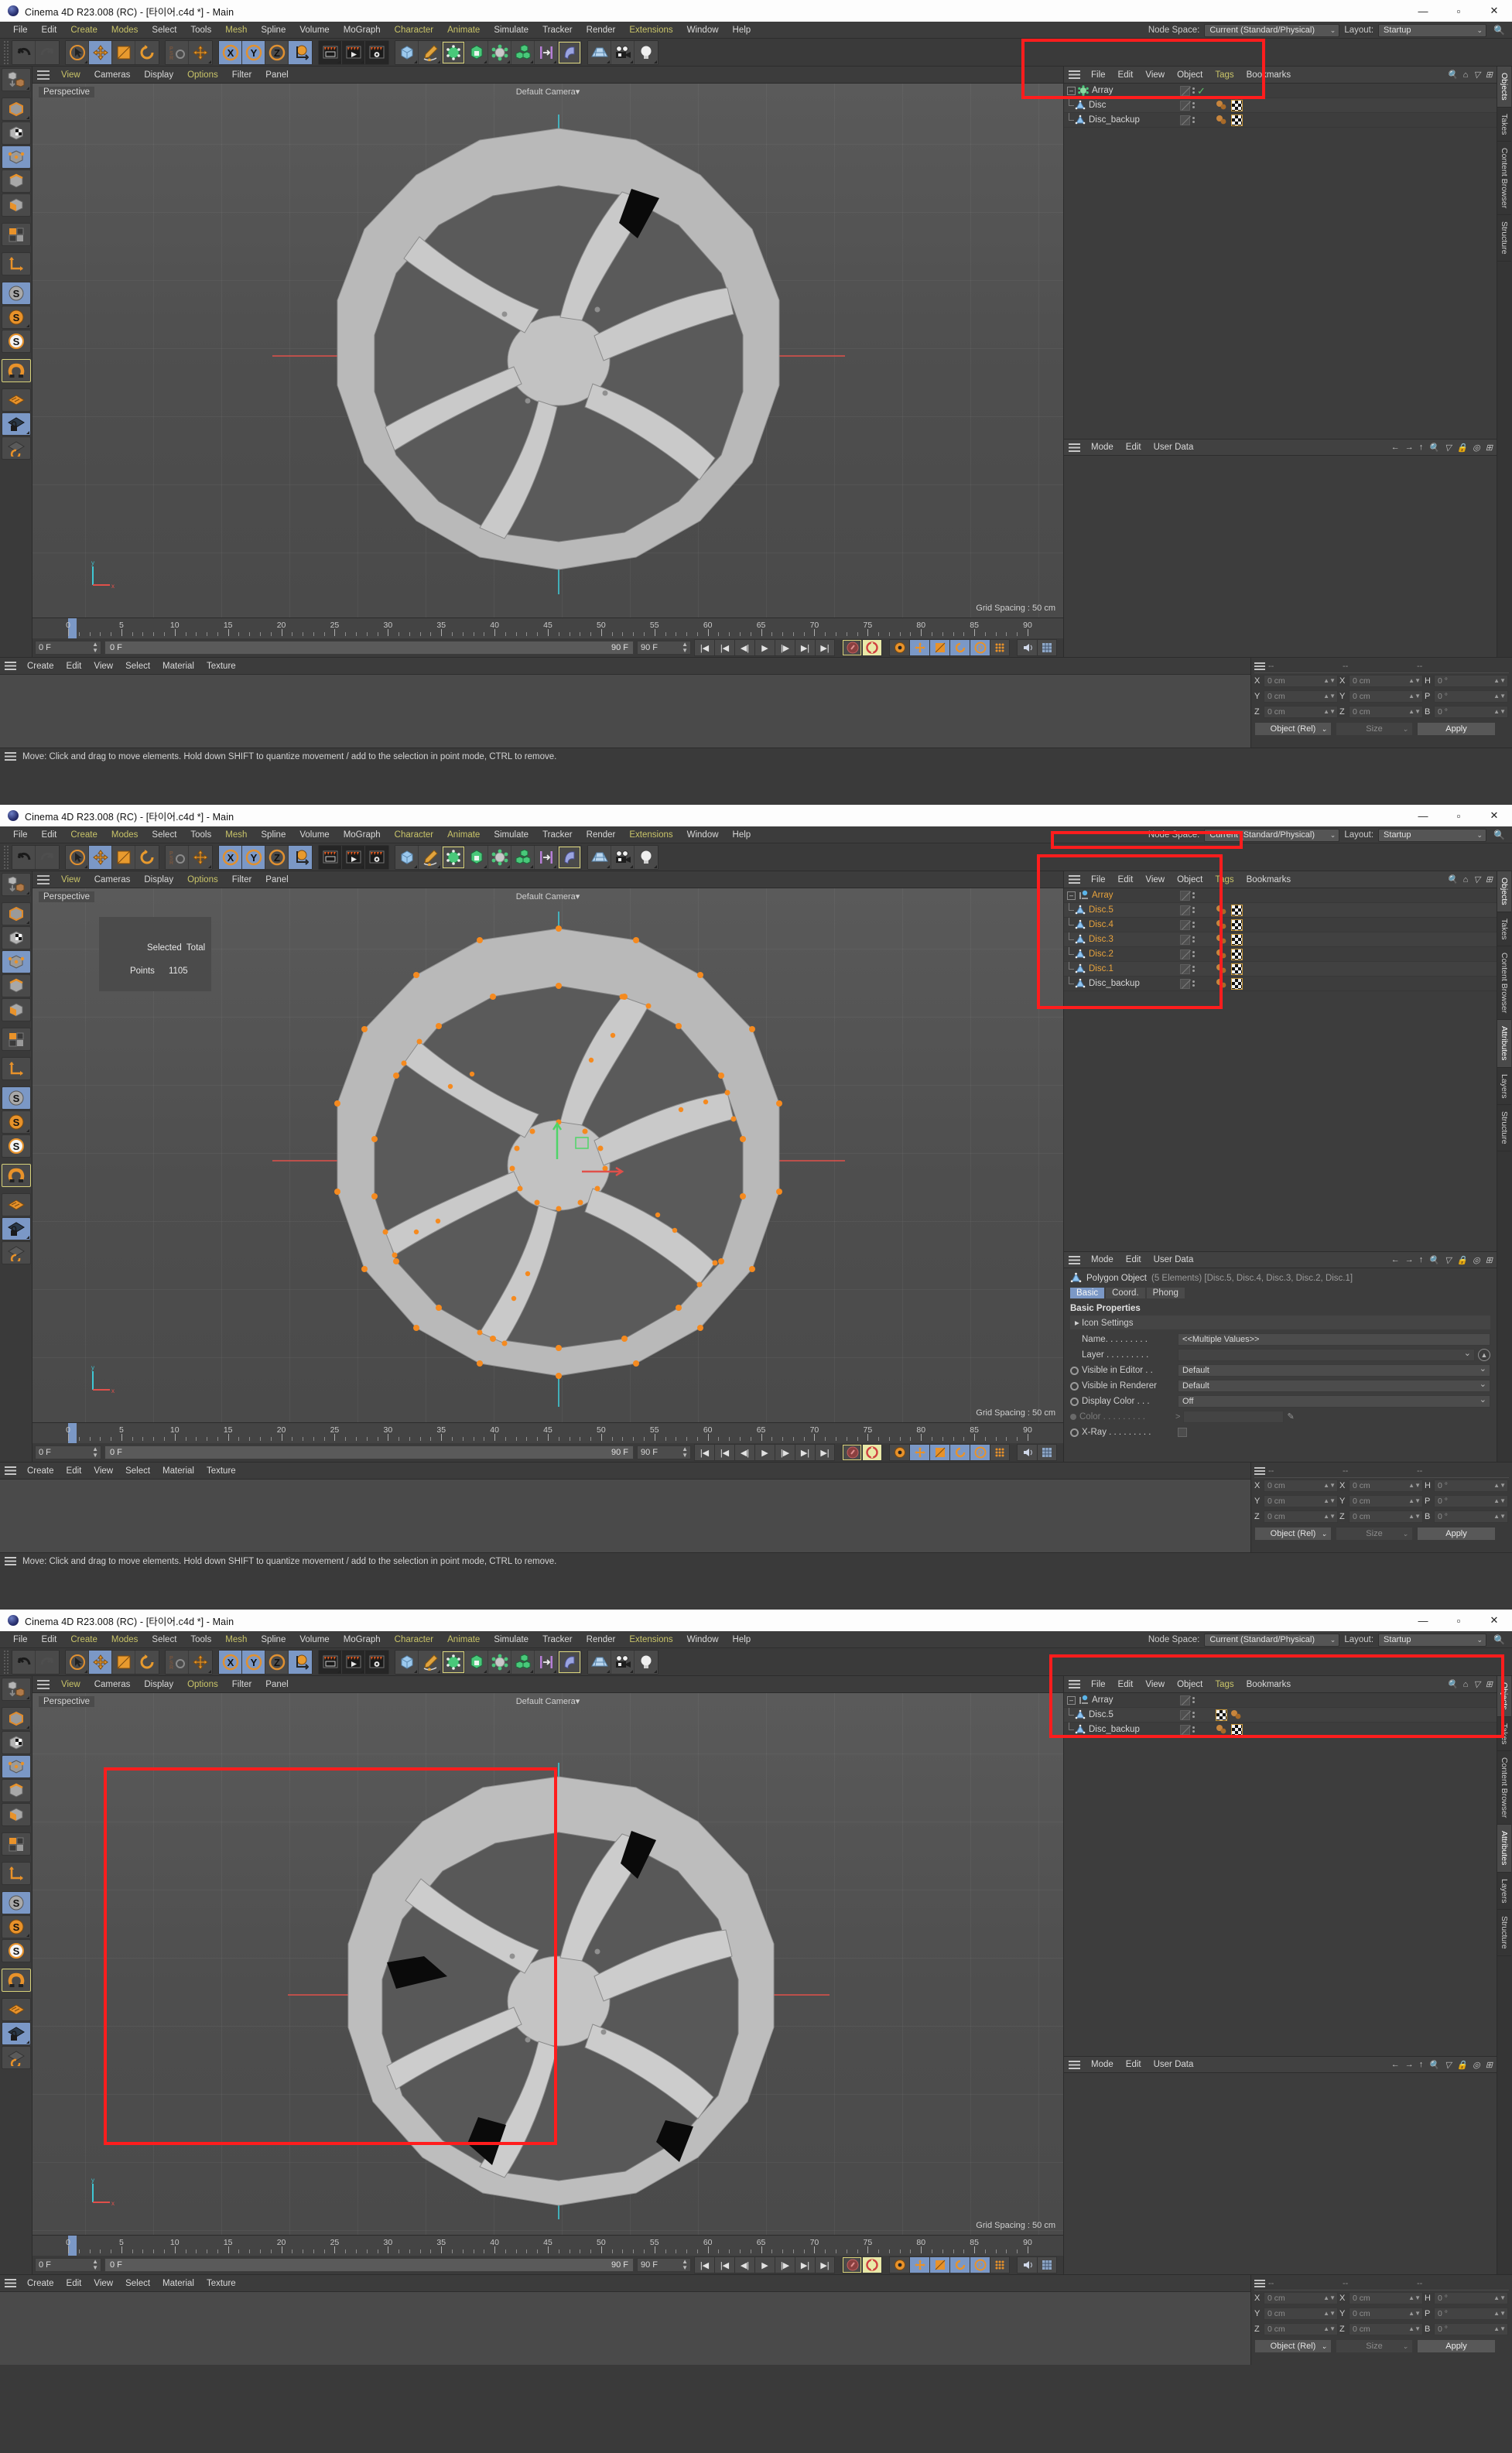  I want to click on attr-row-visible-editor: Visible in Editor . . Default, so click(1280, 1371).